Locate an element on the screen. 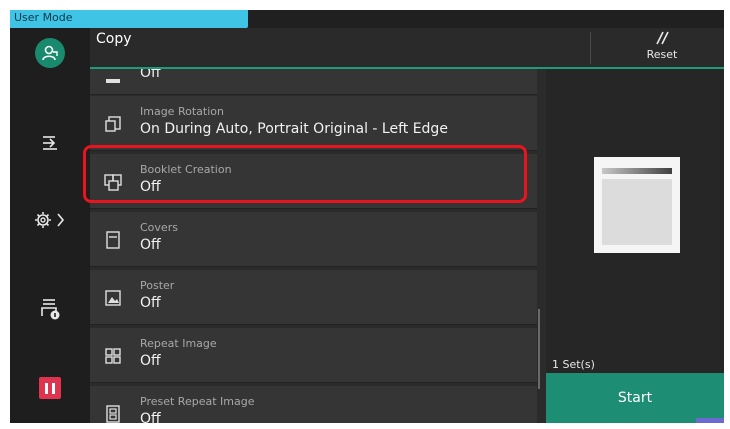 This screenshot has height=429, width=730. reset-button: Reset is located at coordinates (662, 45).